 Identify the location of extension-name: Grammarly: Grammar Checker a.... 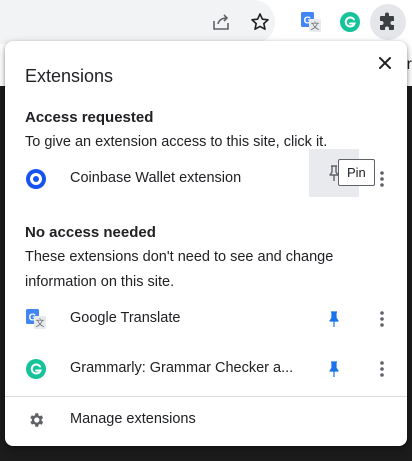
(182, 368).